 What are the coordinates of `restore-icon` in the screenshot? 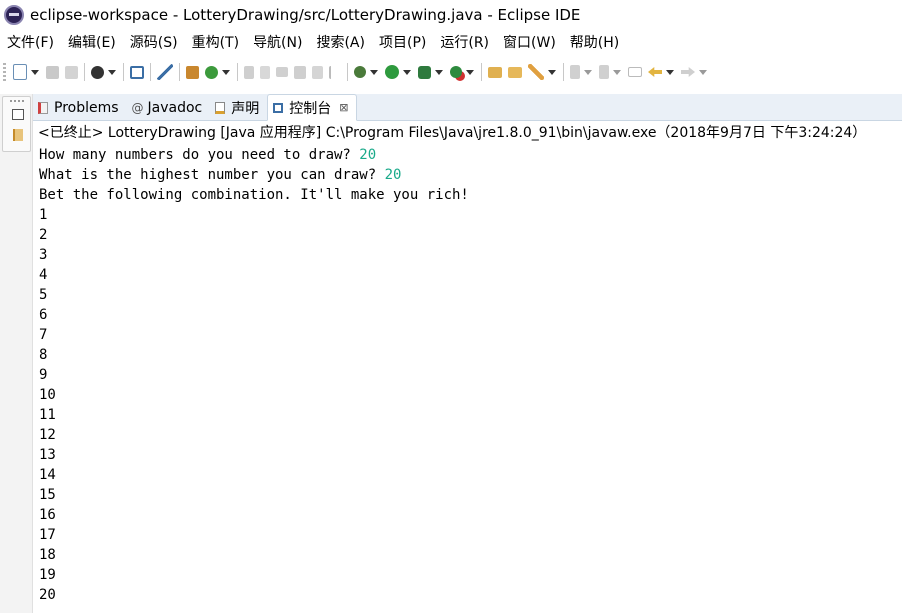 It's located at (18, 114).